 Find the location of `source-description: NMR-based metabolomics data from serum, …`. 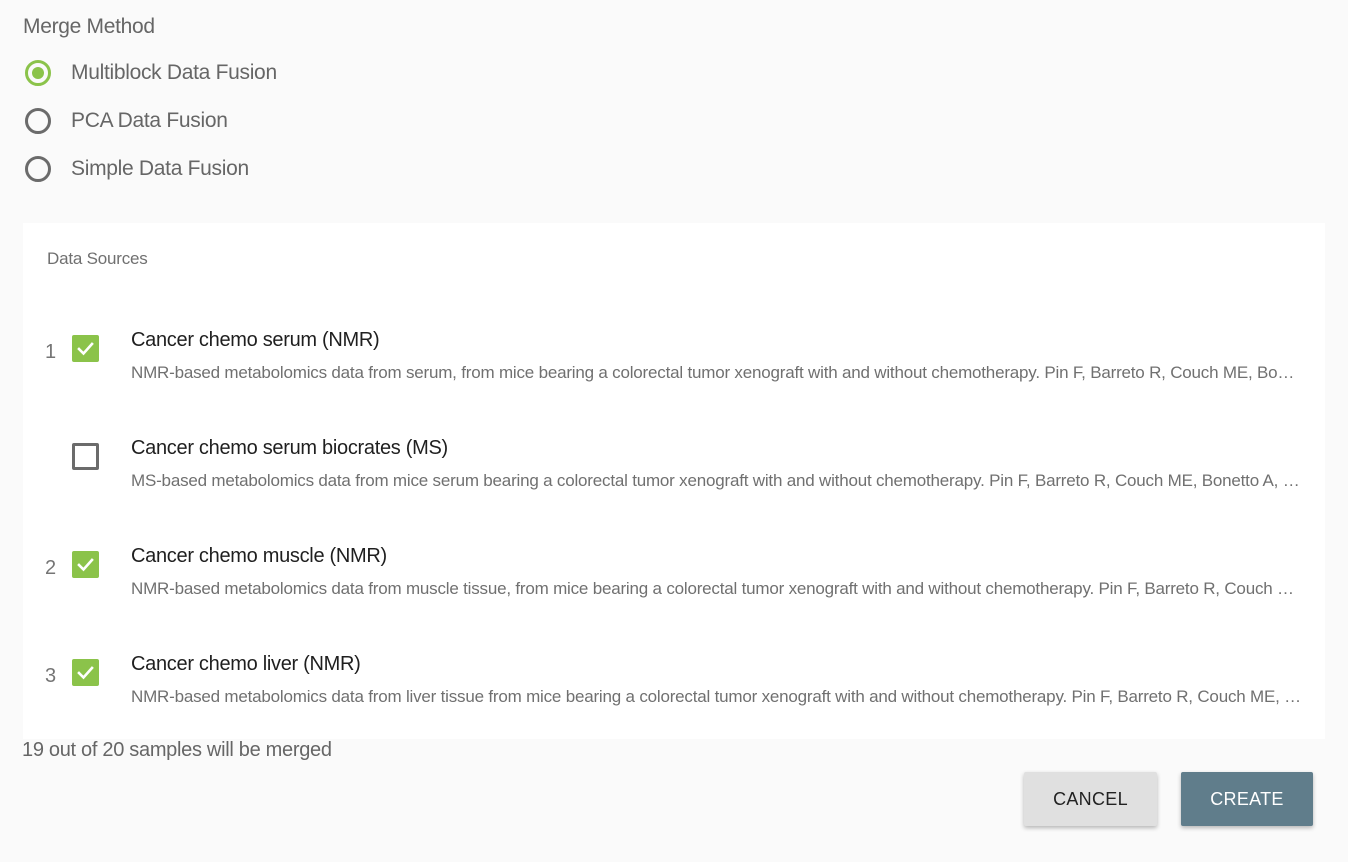

source-description: NMR-based metabolomics data from serum, … is located at coordinates (717, 372).